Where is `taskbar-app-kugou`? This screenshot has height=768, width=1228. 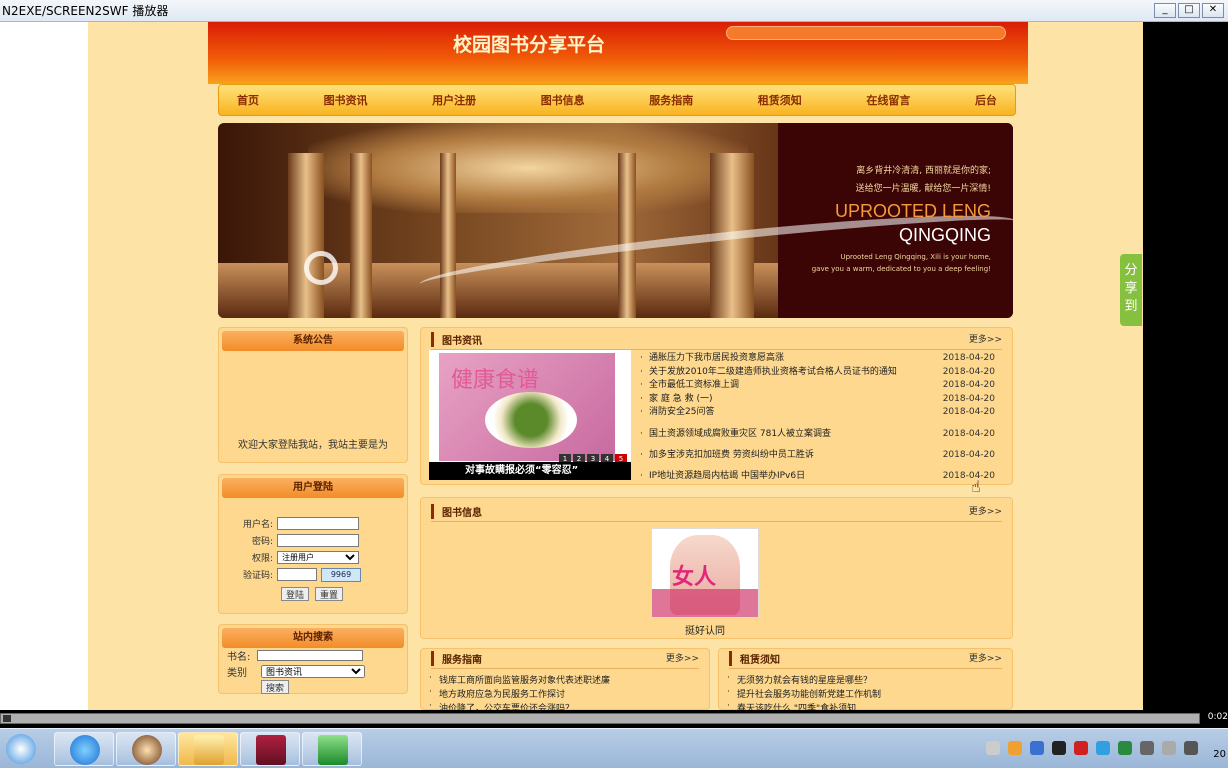 taskbar-app-kugou is located at coordinates (84, 749).